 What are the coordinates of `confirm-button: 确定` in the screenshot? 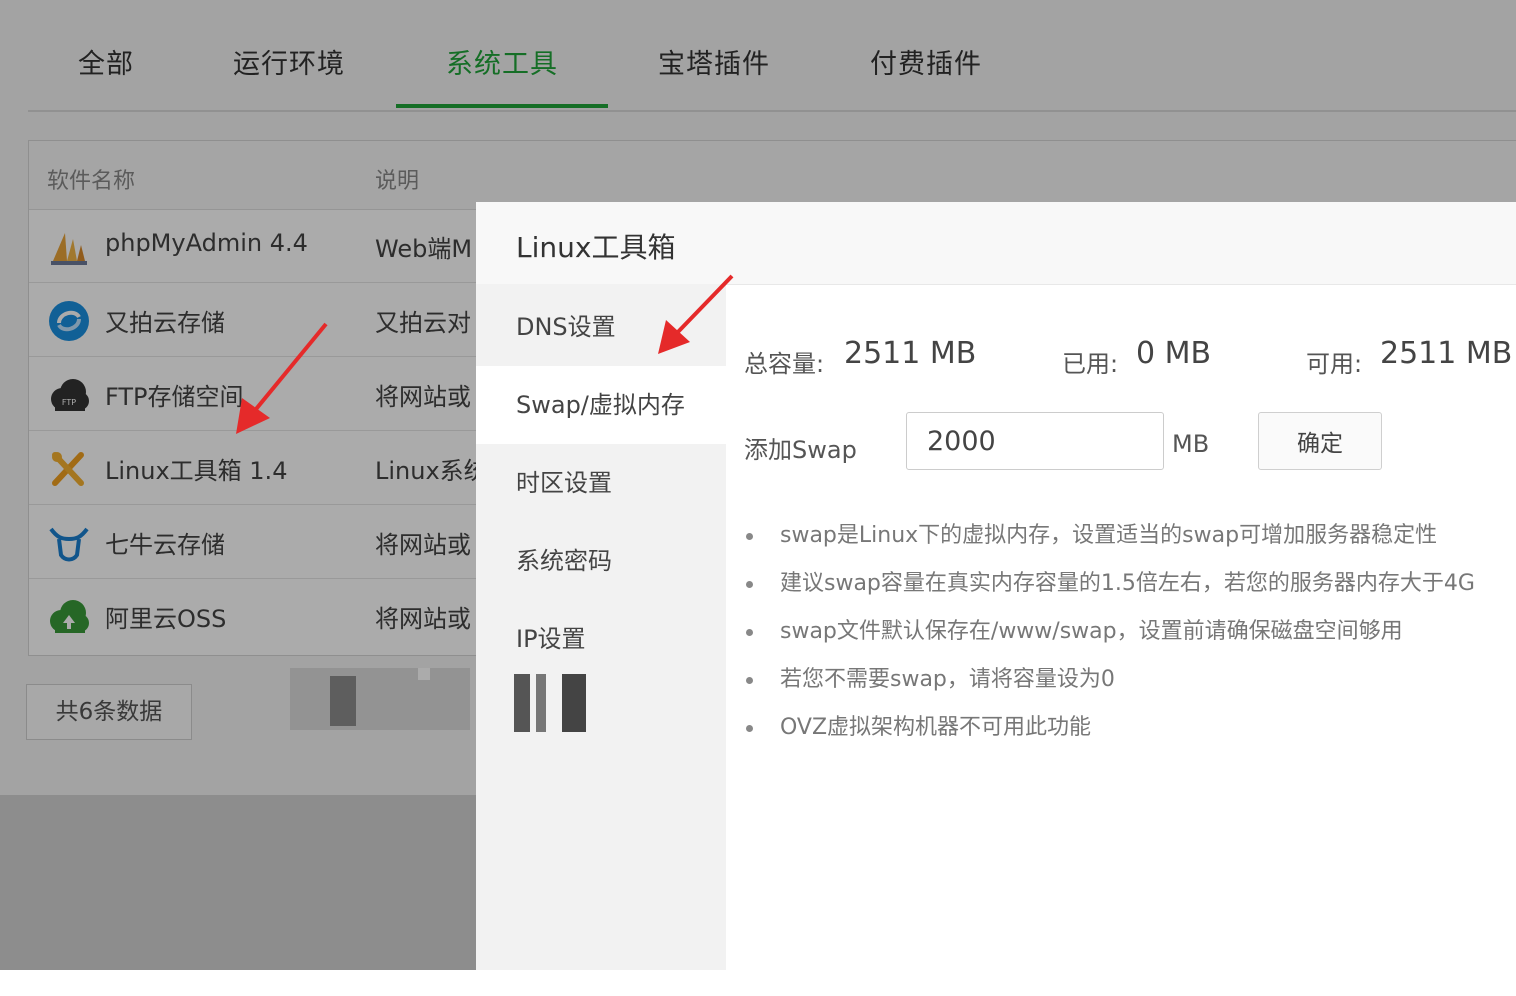 It's located at (1320, 441).